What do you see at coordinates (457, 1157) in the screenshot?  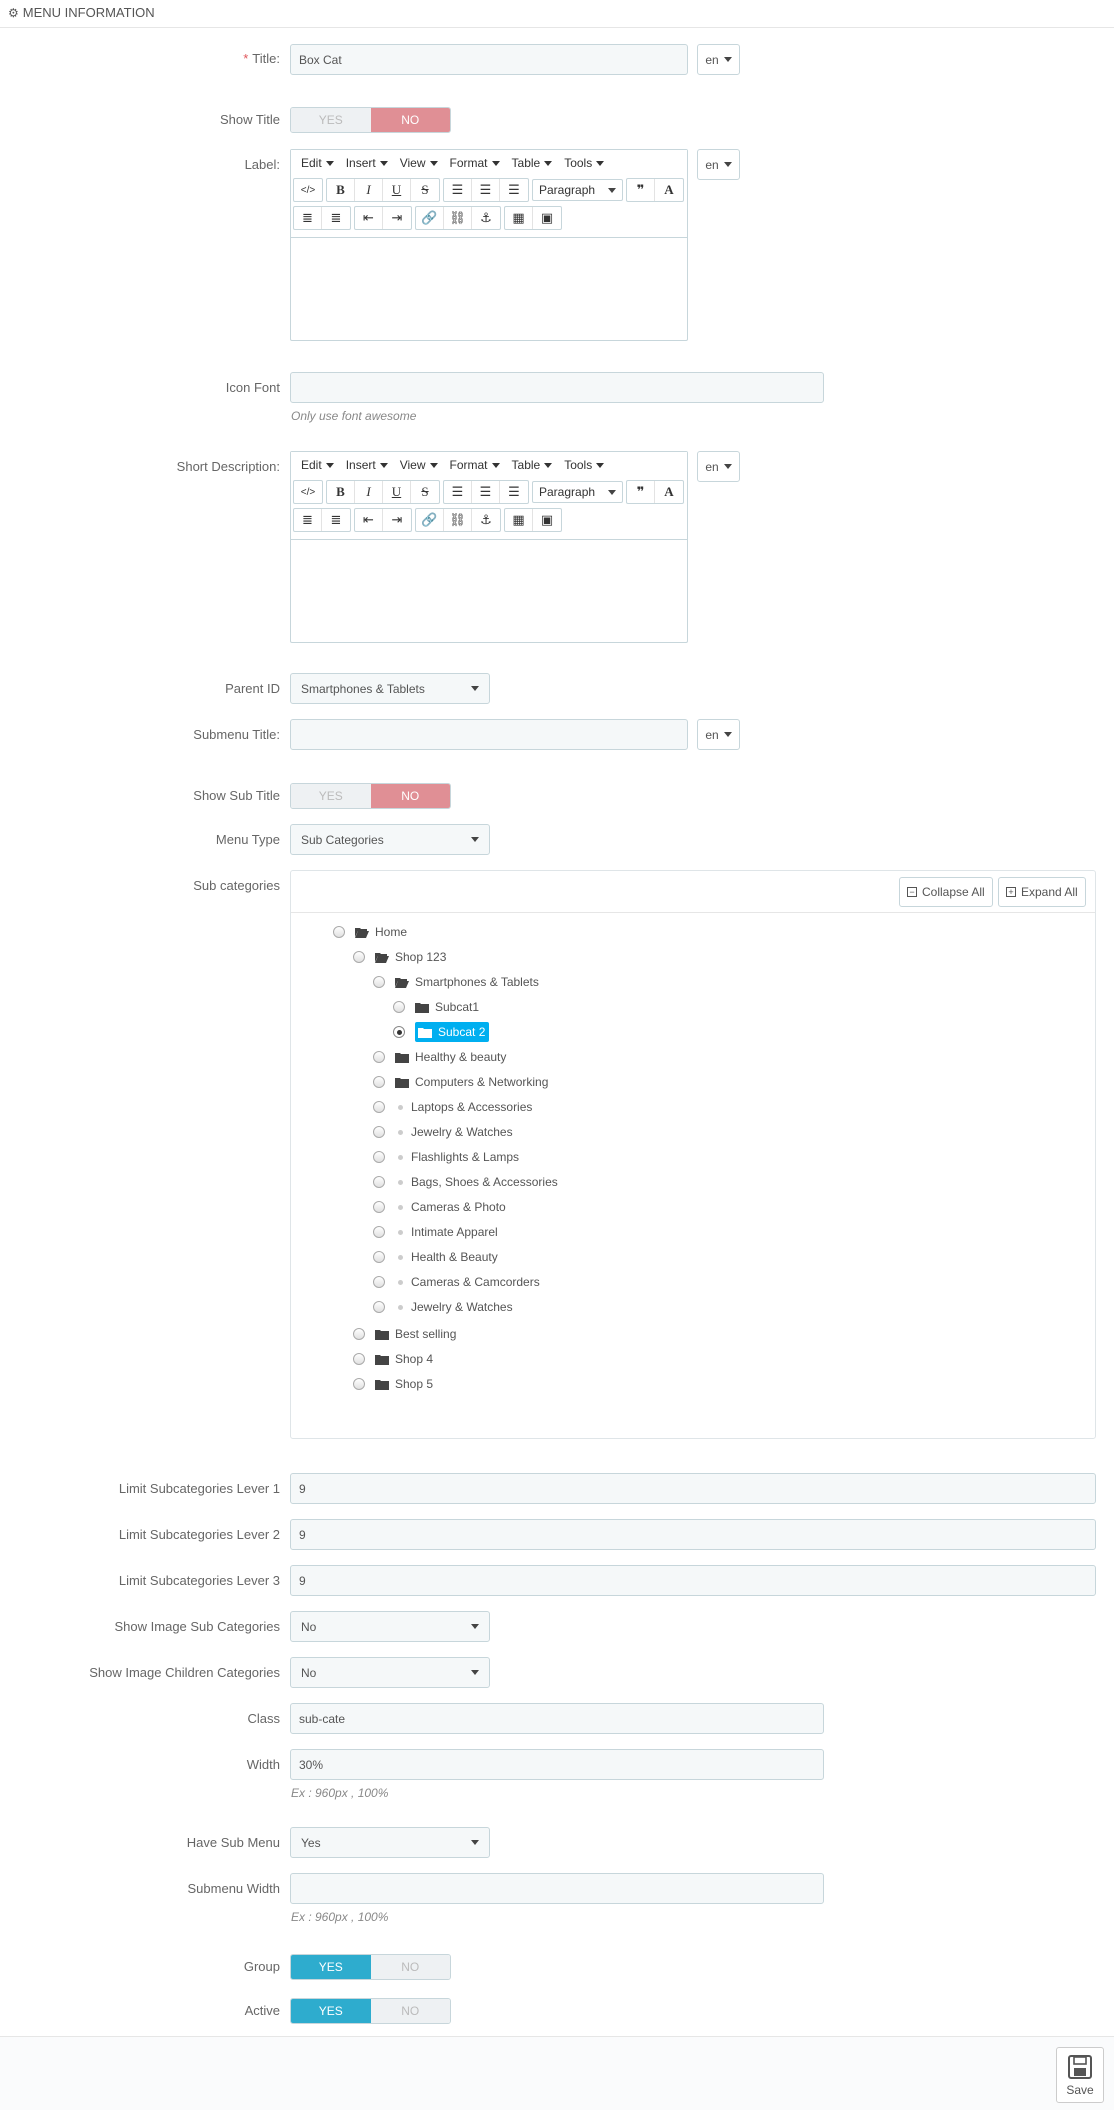 I see `tree-node-label-wrap: Flashlights & Lamps` at bounding box center [457, 1157].